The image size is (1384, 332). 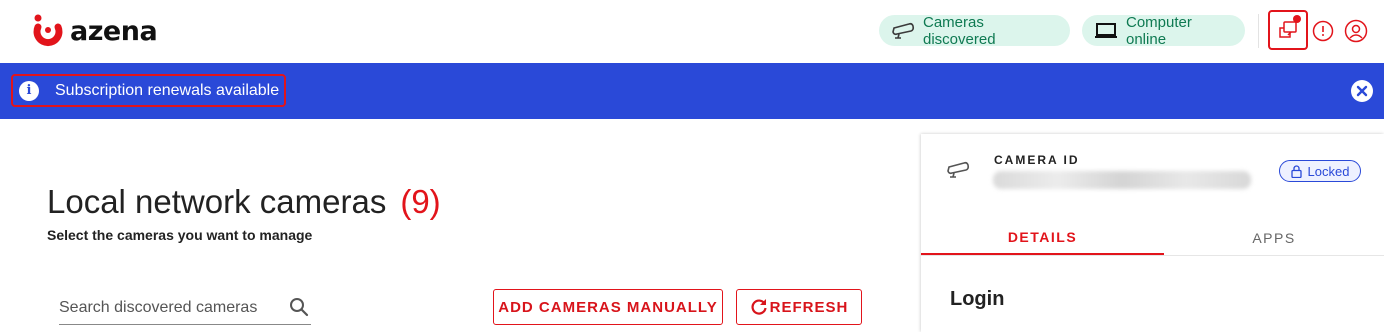 I want to click on computer-online-status: Computer online, so click(x=1163, y=30).